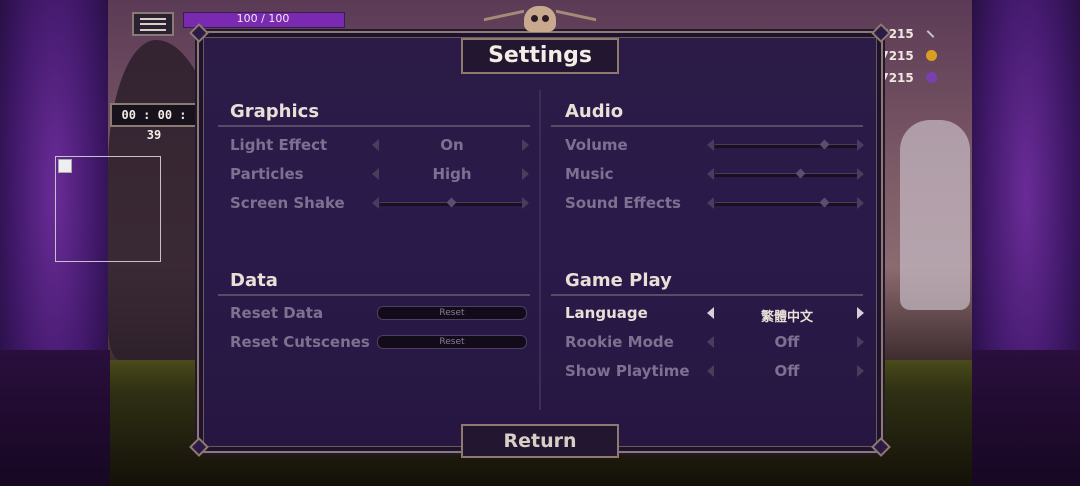 This screenshot has height=486, width=1080. What do you see at coordinates (860, 174) in the screenshot?
I see `music-increase-arrow-icon` at bounding box center [860, 174].